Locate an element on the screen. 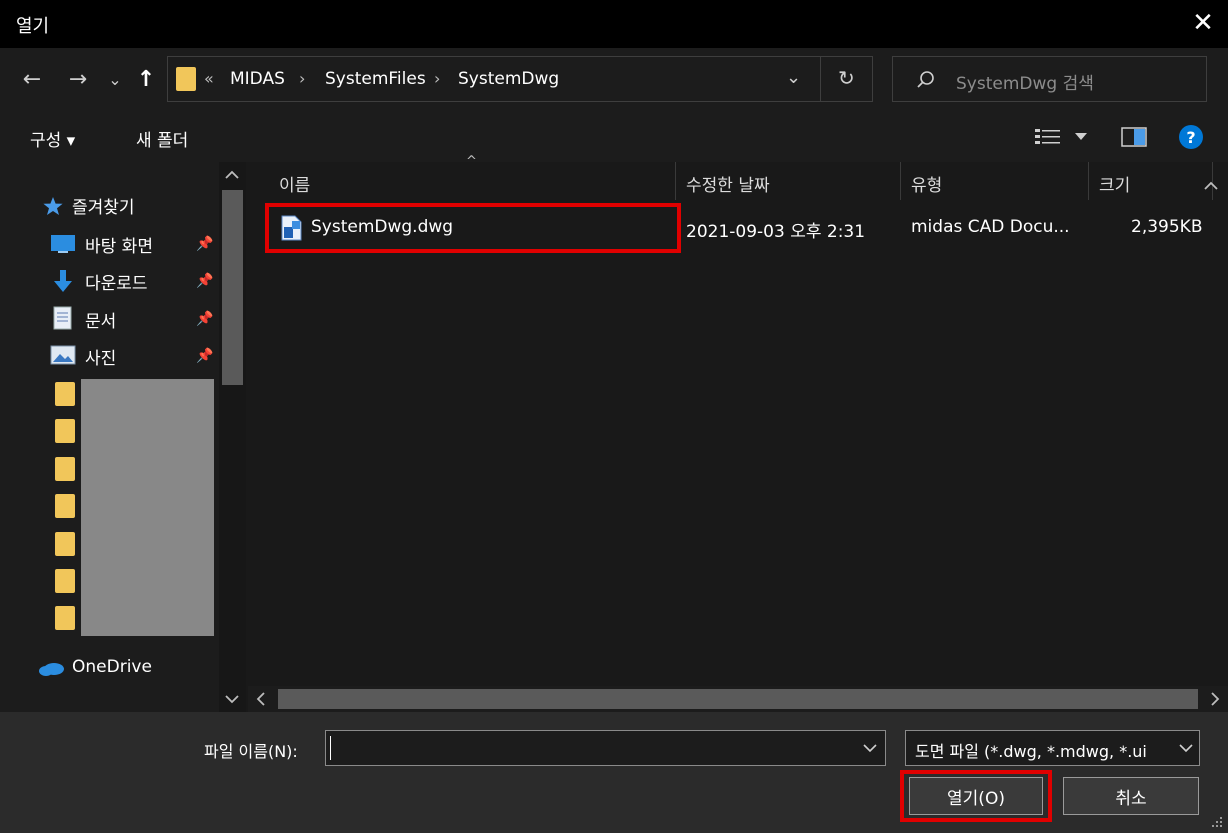 This screenshot has height=833, width=1228. filetype-value: 도면 파일 (*.dwg, *.mdwg, *.ui is located at coordinates (1031, 751).